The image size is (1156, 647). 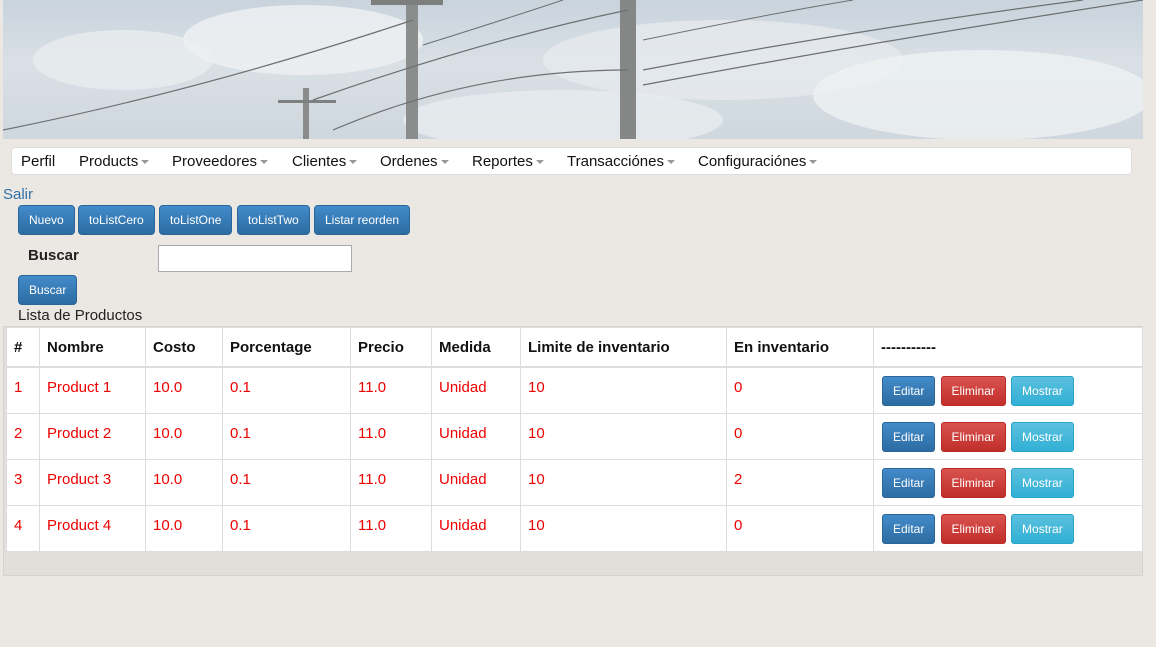 I want to click on column-header: Costo, so click(x=184, y=347).